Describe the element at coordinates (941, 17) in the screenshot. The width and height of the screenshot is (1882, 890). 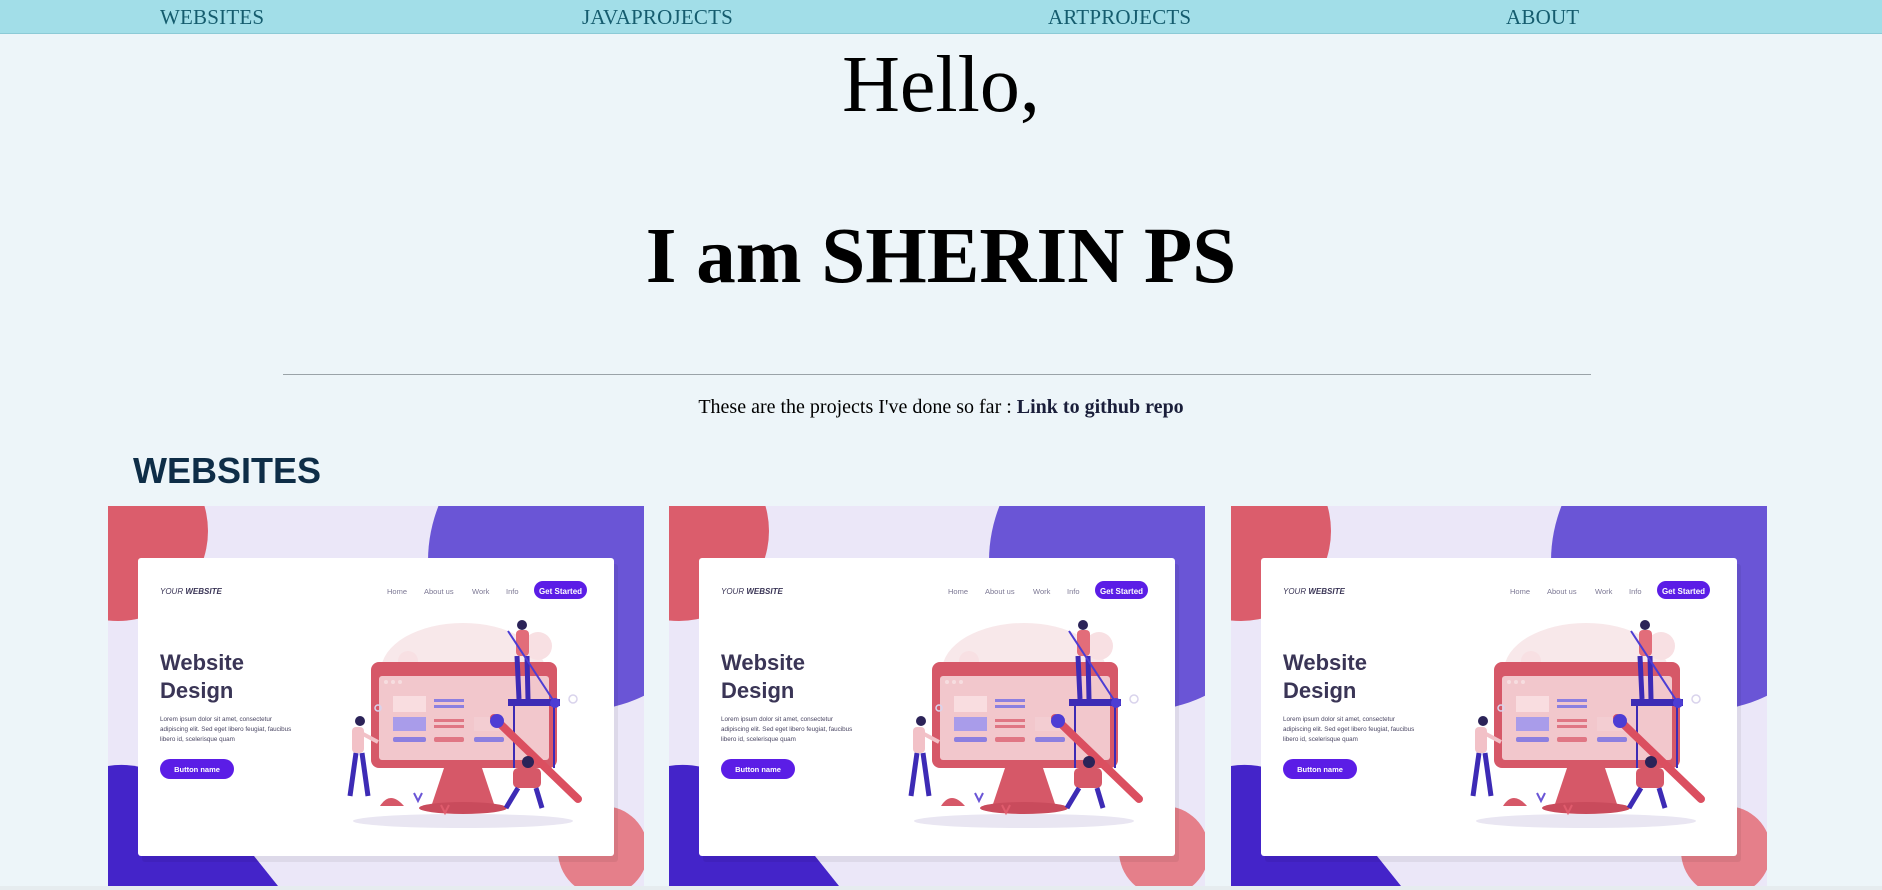
I see `top-navbar: WEBSITES JAVAPROJECTS ARTPROJECTS ABOUT` at that location.